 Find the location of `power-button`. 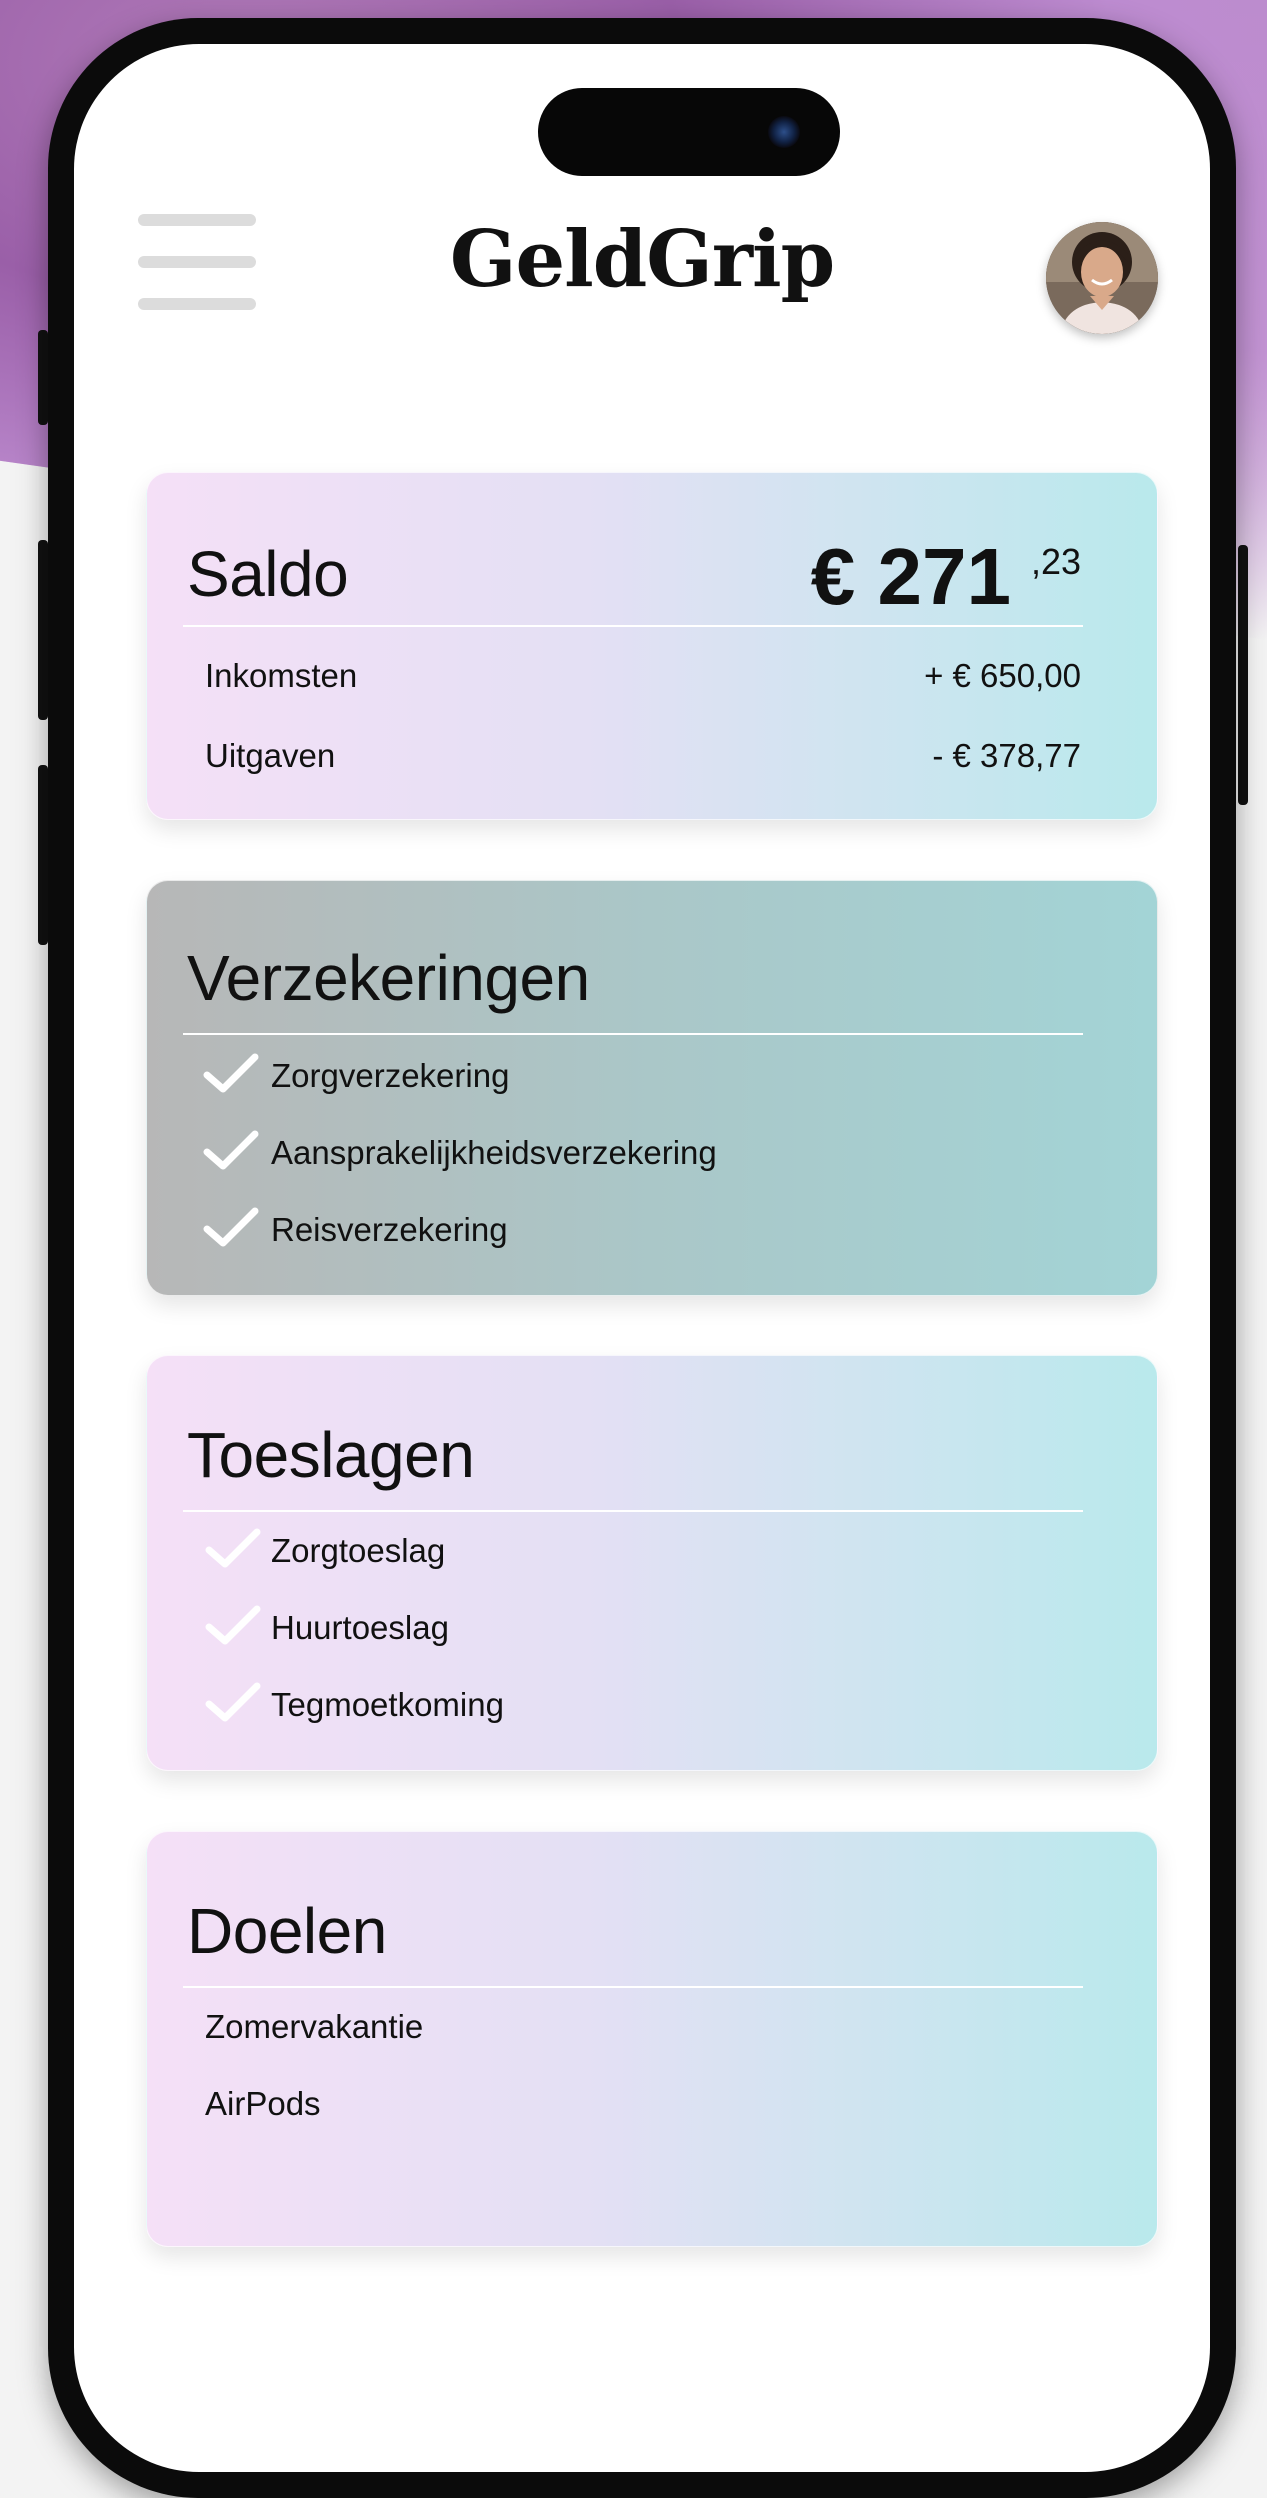

power-button is located at coordinates (1243, 675).